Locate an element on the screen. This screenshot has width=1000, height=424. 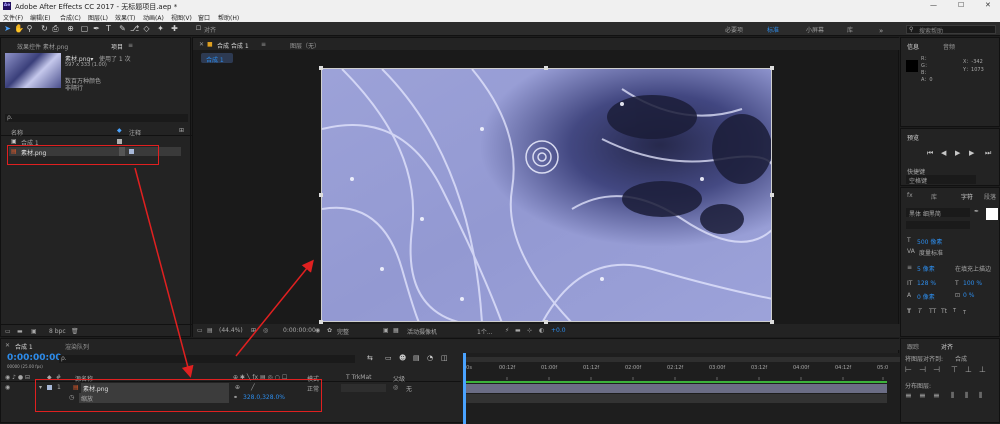
font-style-dropdown is located at coordinates (938, 225).